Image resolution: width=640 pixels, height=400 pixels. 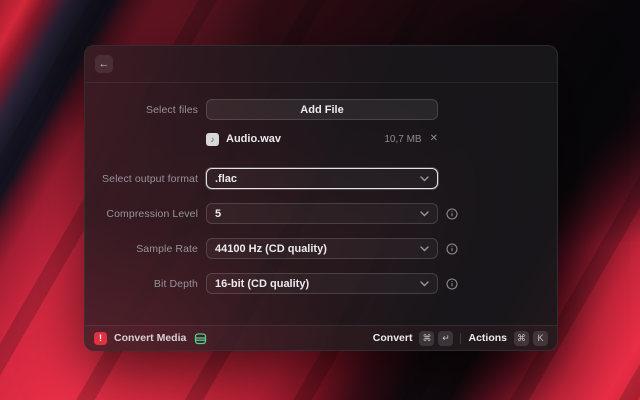 I want to click on action-bar: ! Convert Media Convert ⌘ ↵ Actions ⌘ K, so click(x=321, y=337).